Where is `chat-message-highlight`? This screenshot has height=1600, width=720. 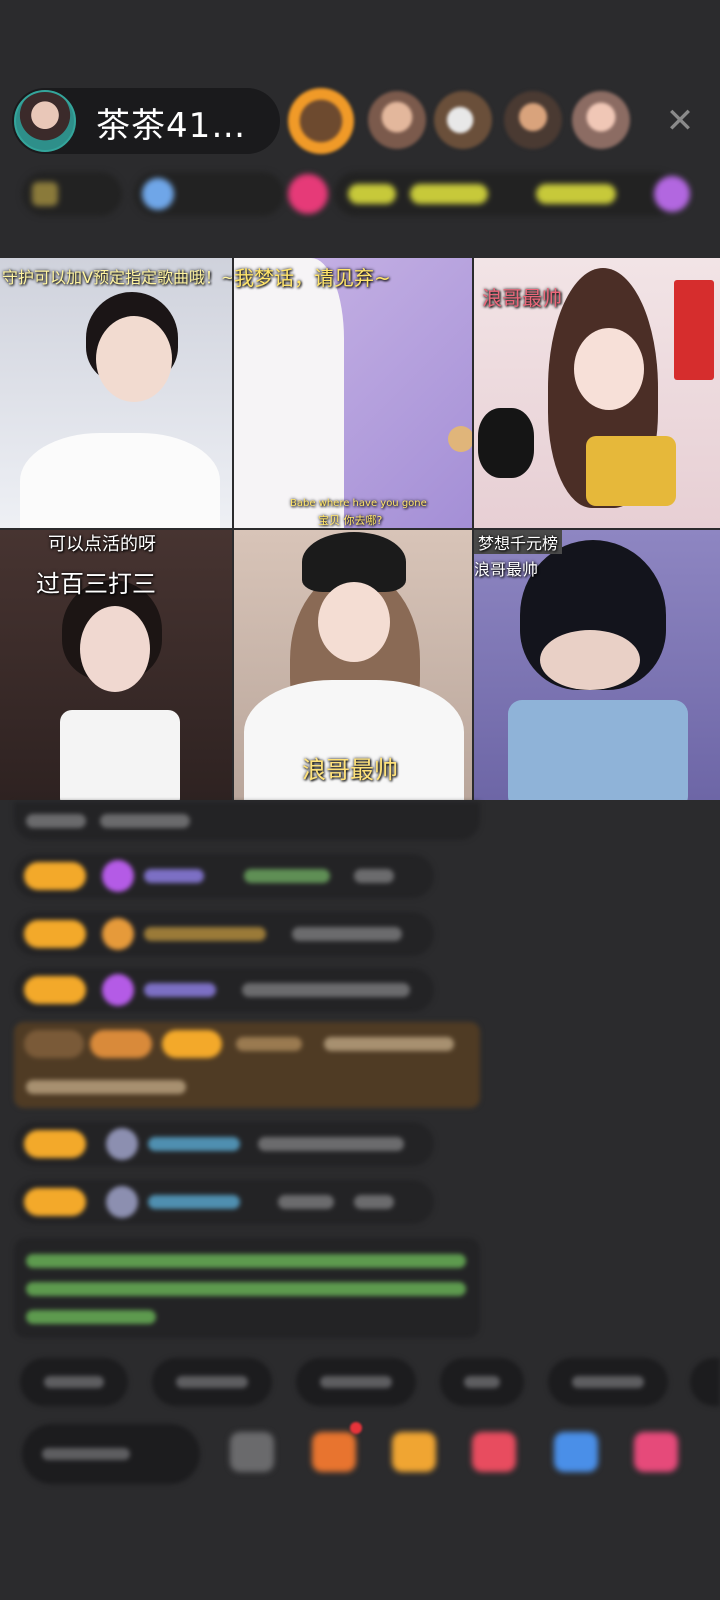 chat-message-highlight is located at coordinates (247, 1065).